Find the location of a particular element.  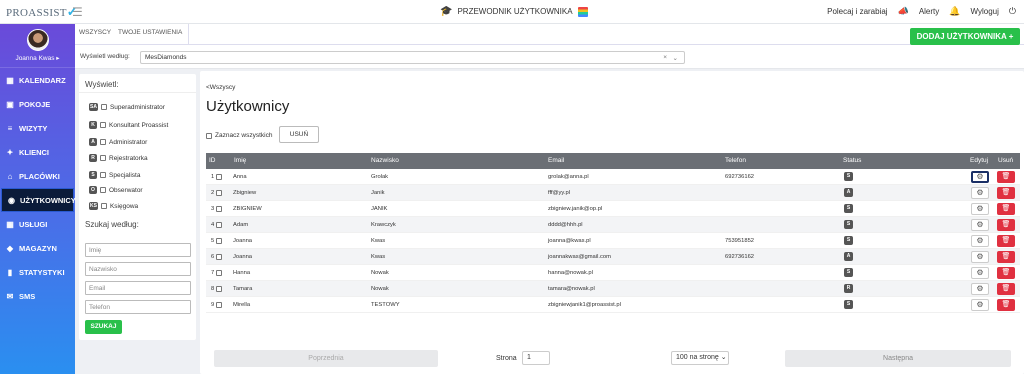

app-logo: PROASSIST✓ is located at coordinates (42, 12).